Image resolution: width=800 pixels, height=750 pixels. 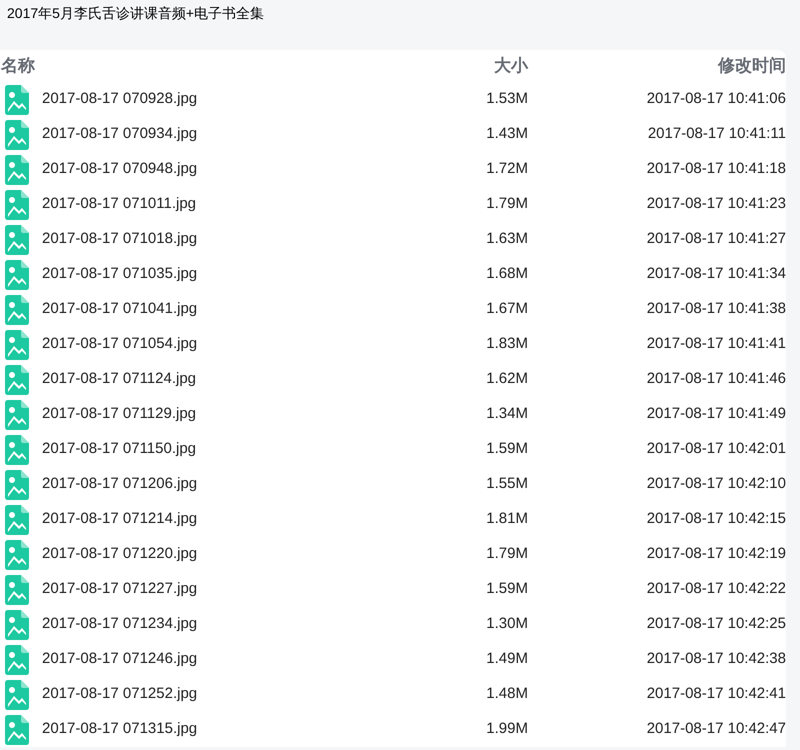 I want to click on file-name: 2017-08-17 071150.jpg, so click(x=119, y=449).